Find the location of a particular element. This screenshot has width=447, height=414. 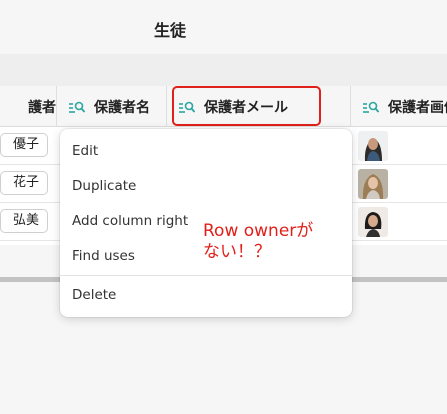

guardian-name-chip: 弘美 is located at coordinates (24, 221).